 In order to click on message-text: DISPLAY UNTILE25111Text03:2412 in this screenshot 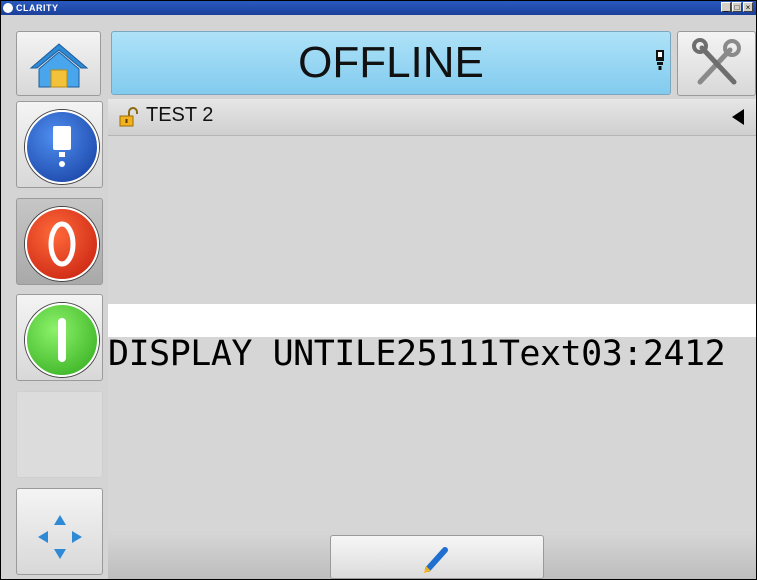, I will do `click(417, 354)`.